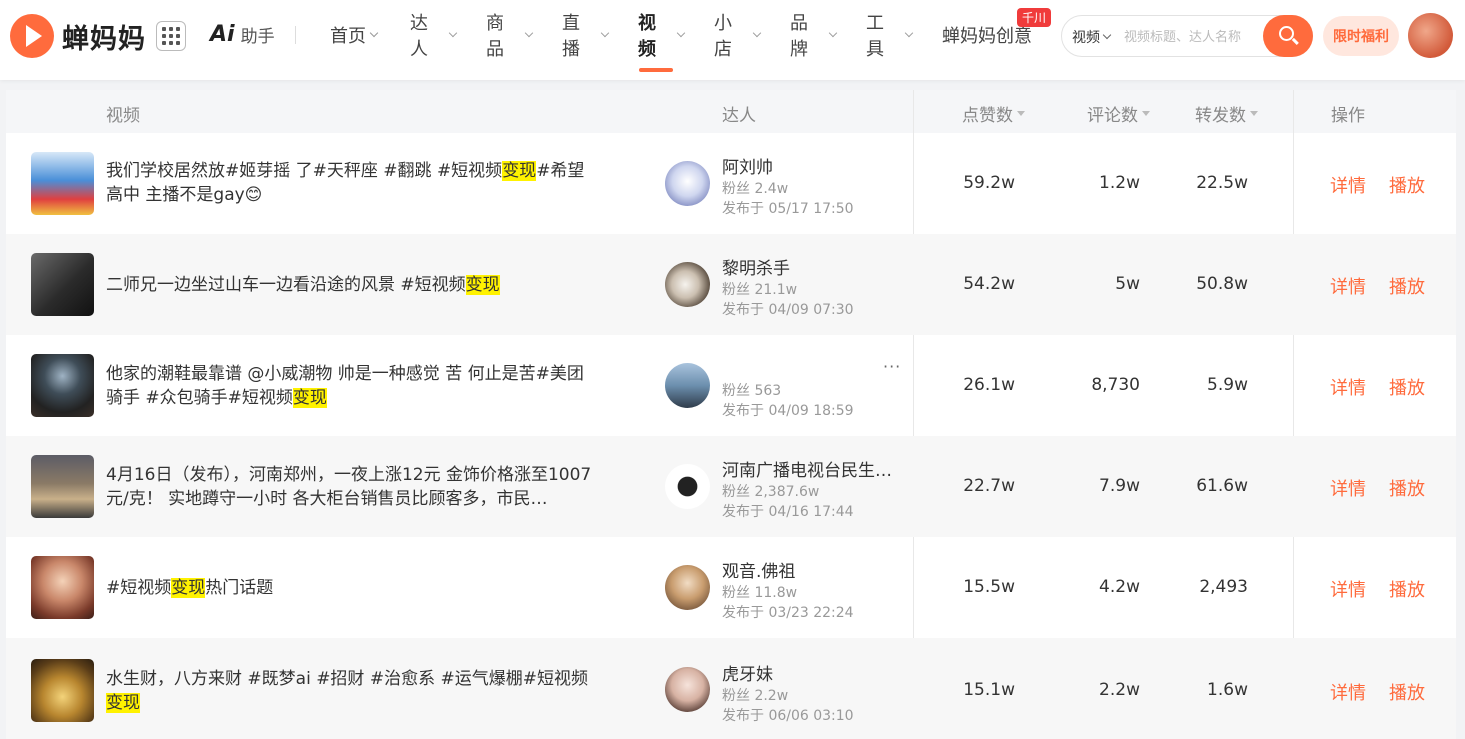 Image resolution: width=1465 pixels, height=739 pixels. I want to click on ai-assistant-label: 助手, so click(257, 37).